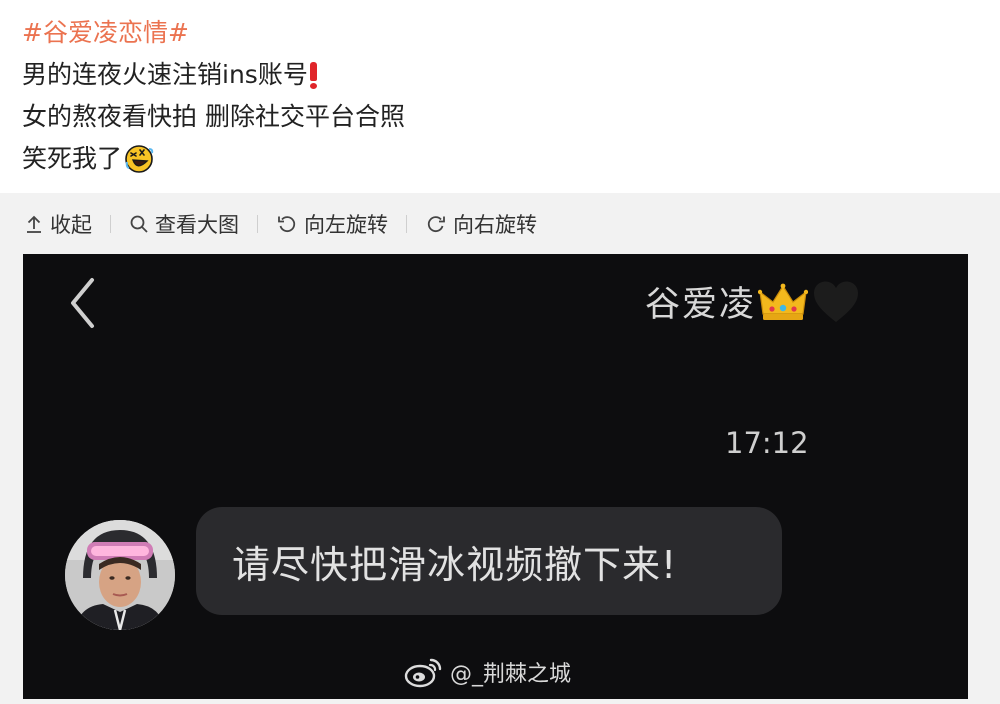 The height and width of the screenshot is (704, 1000). Describe the element at coordinates (213, 33) in the screenshot. I see `post-line-hashtag: #谷爱凌恋情#` at that location.